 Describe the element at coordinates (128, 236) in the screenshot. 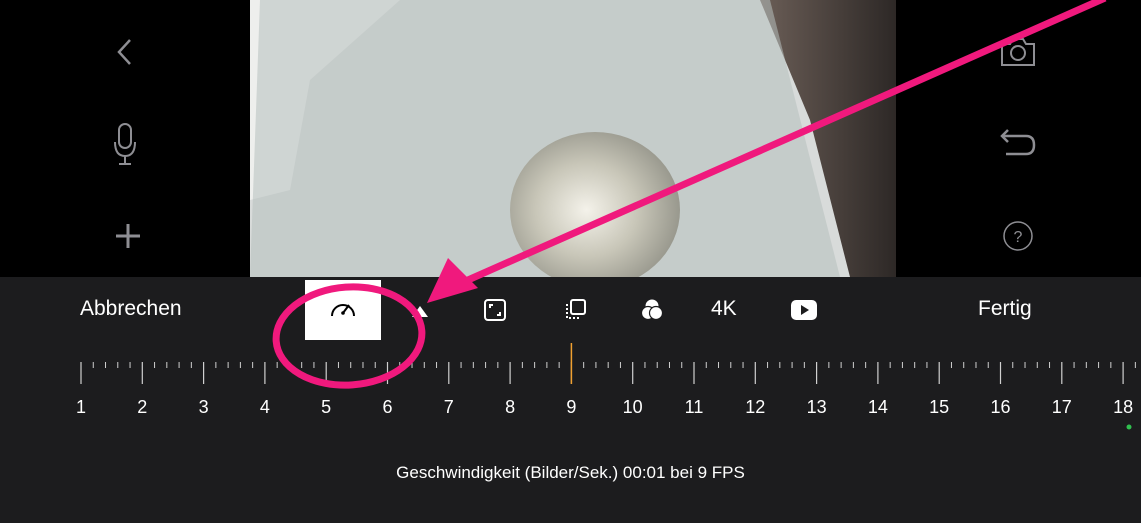

I see `plus-icon` at that location.